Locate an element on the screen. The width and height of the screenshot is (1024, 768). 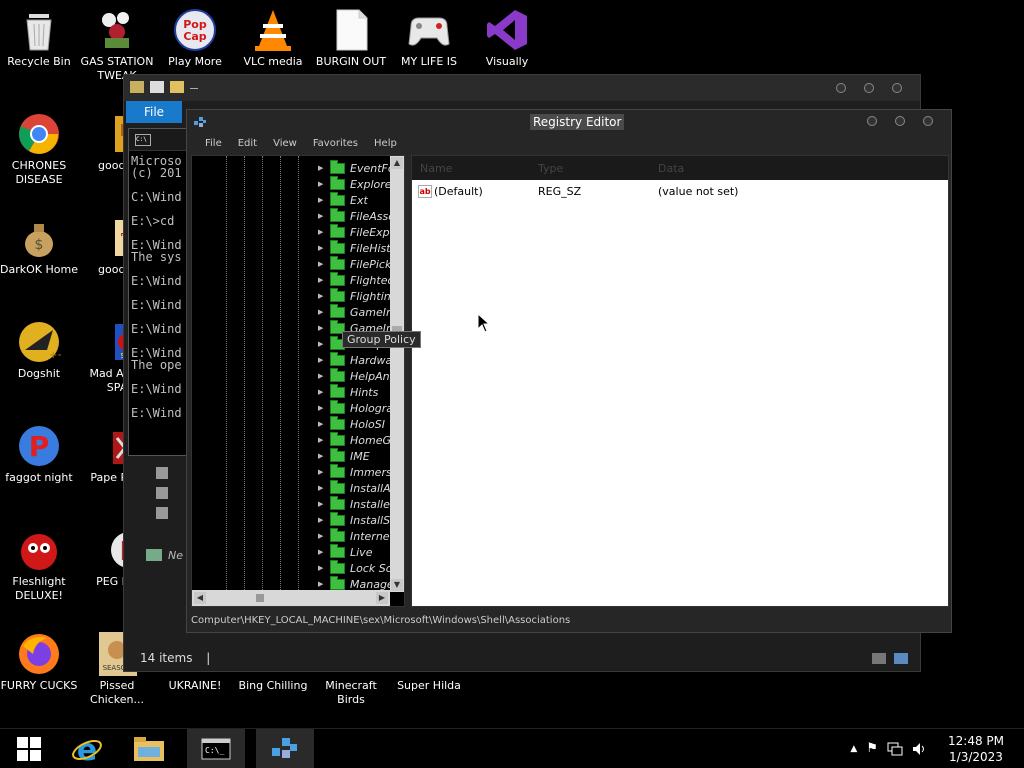
chevron-down-icon is located at coordinates (194, 87).